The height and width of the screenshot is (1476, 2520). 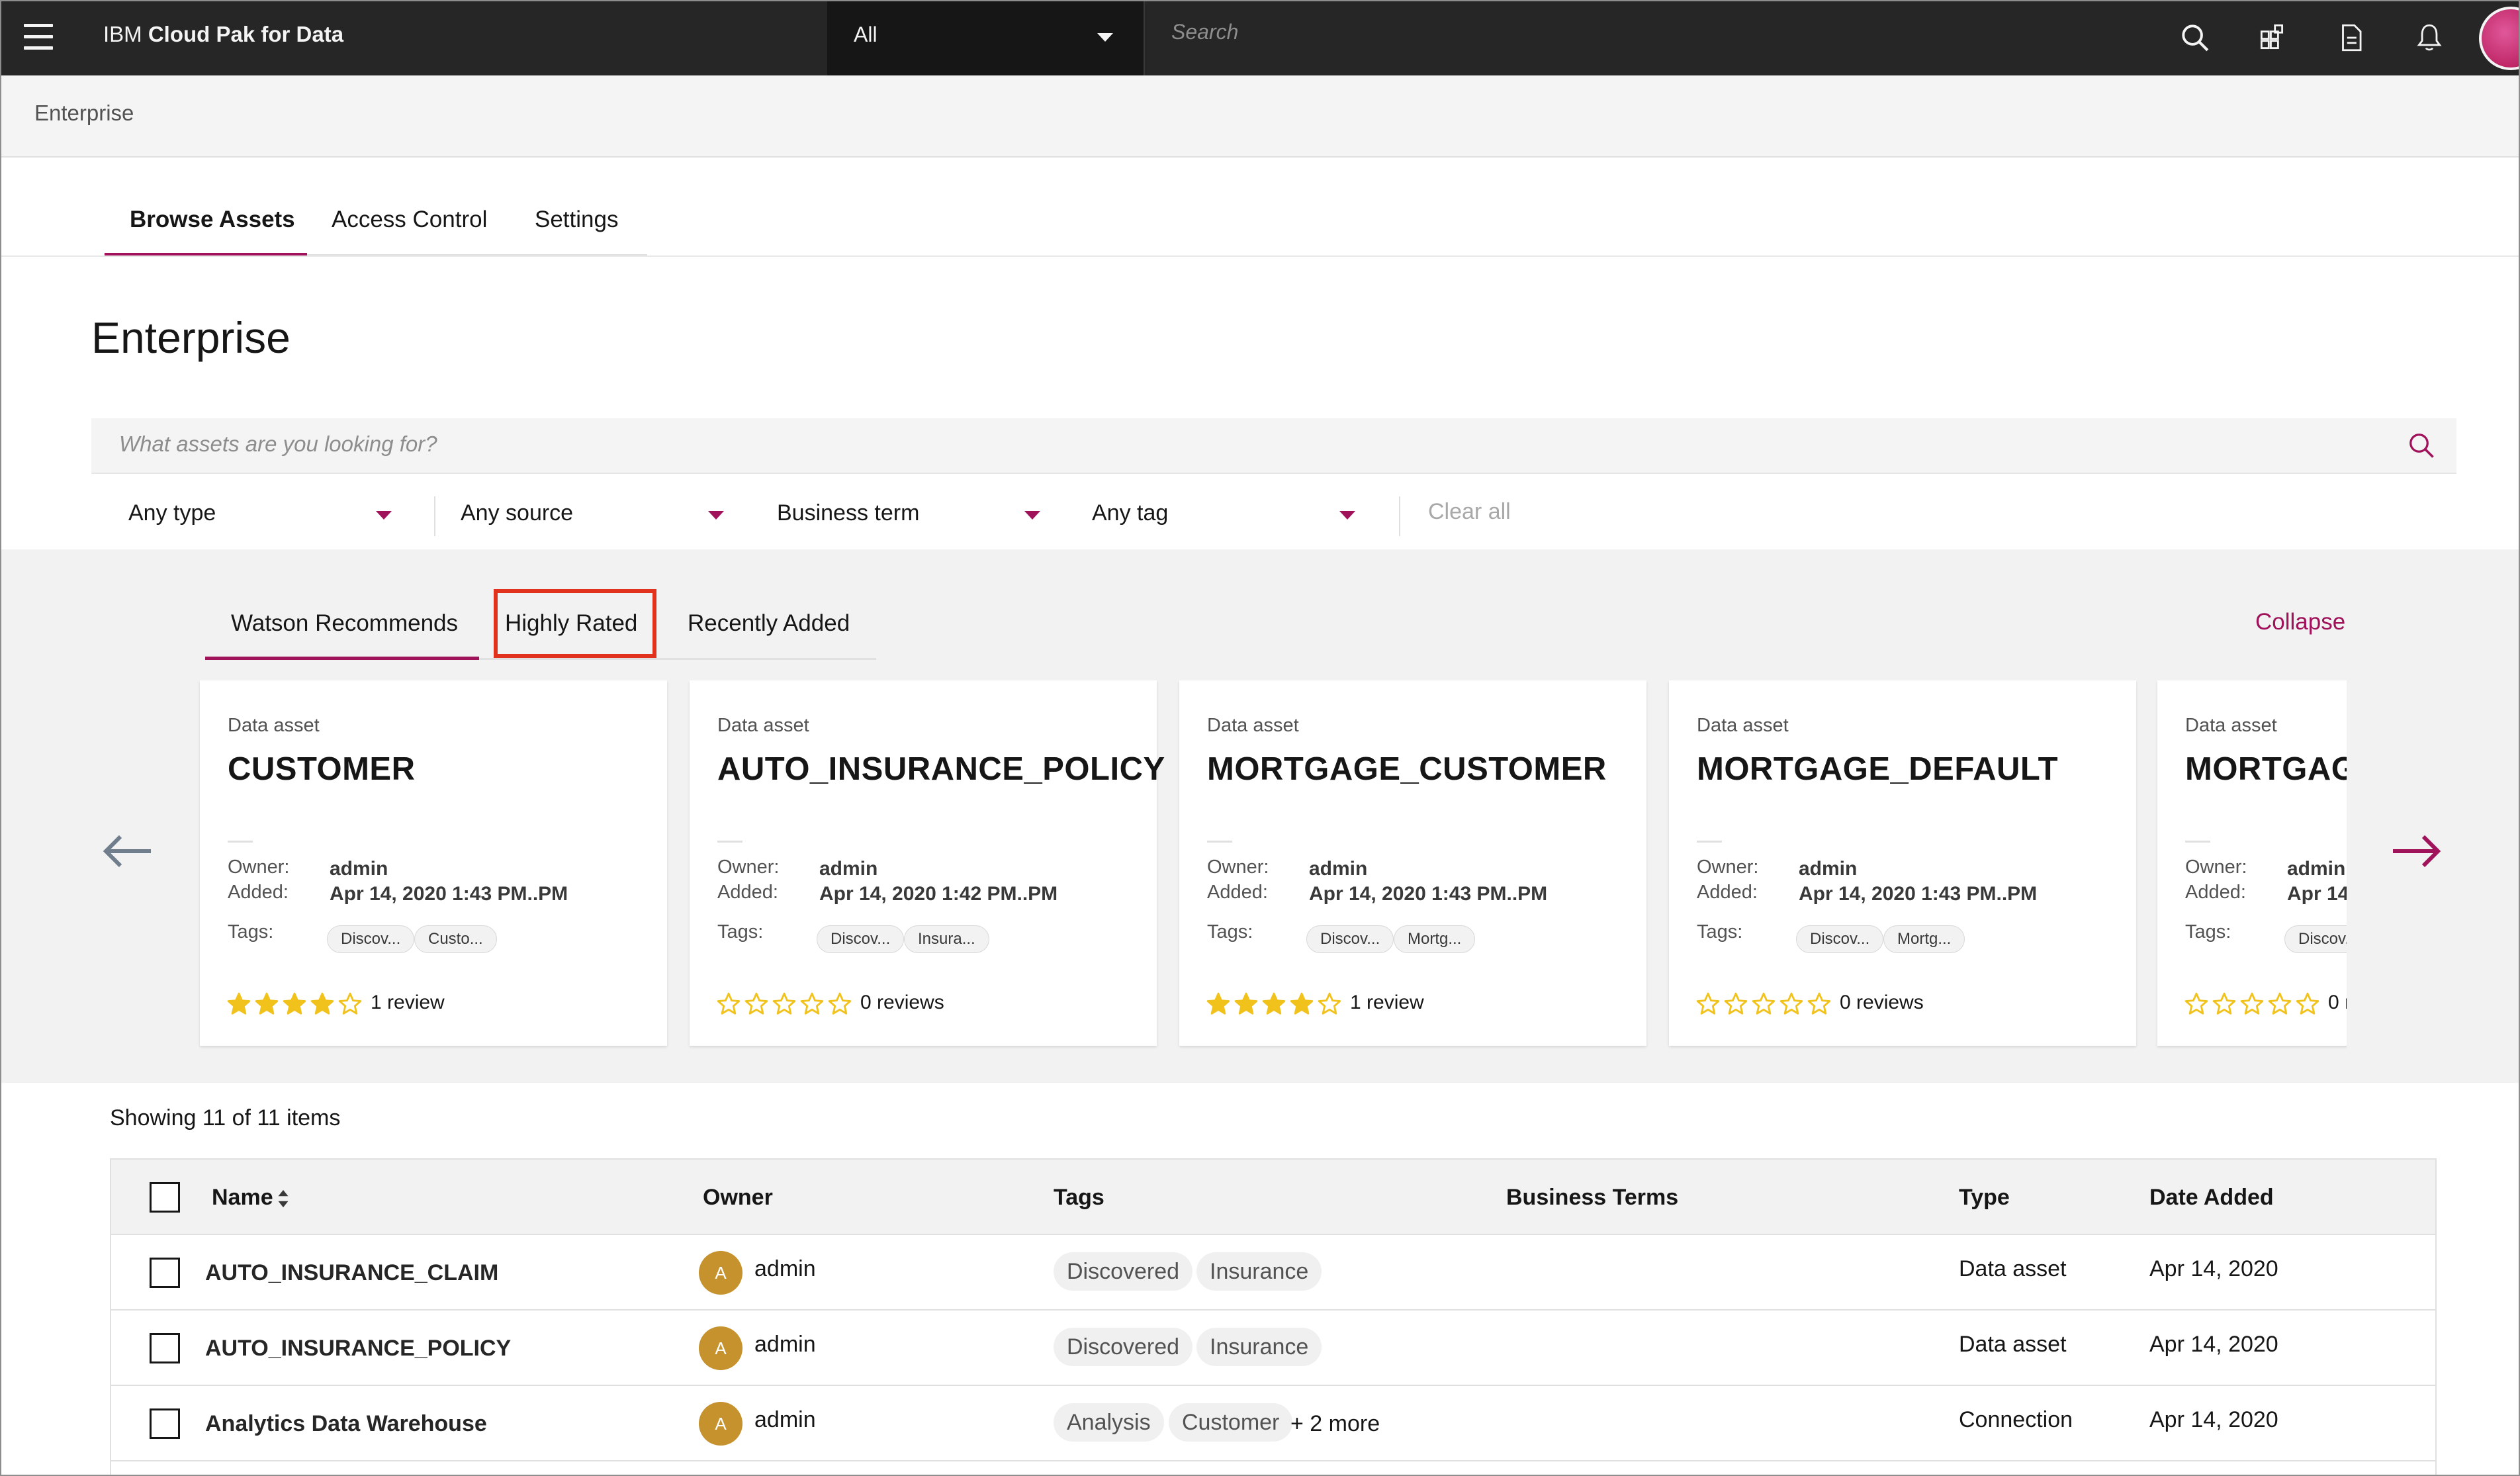 I want to click on tag-chip: Customer, so click(x=1231, y=1422).